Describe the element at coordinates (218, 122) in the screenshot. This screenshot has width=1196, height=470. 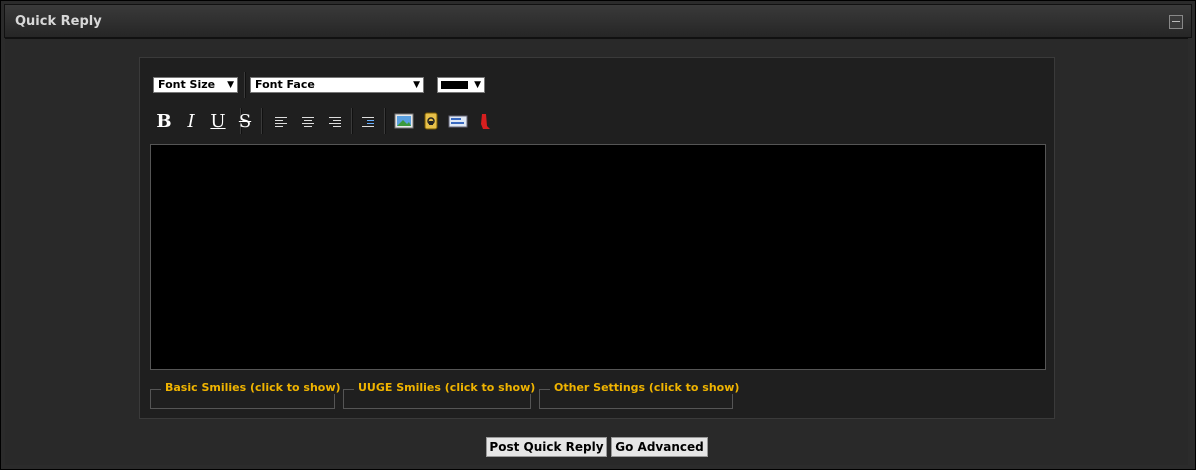
I see `underline-button: U` at that location.